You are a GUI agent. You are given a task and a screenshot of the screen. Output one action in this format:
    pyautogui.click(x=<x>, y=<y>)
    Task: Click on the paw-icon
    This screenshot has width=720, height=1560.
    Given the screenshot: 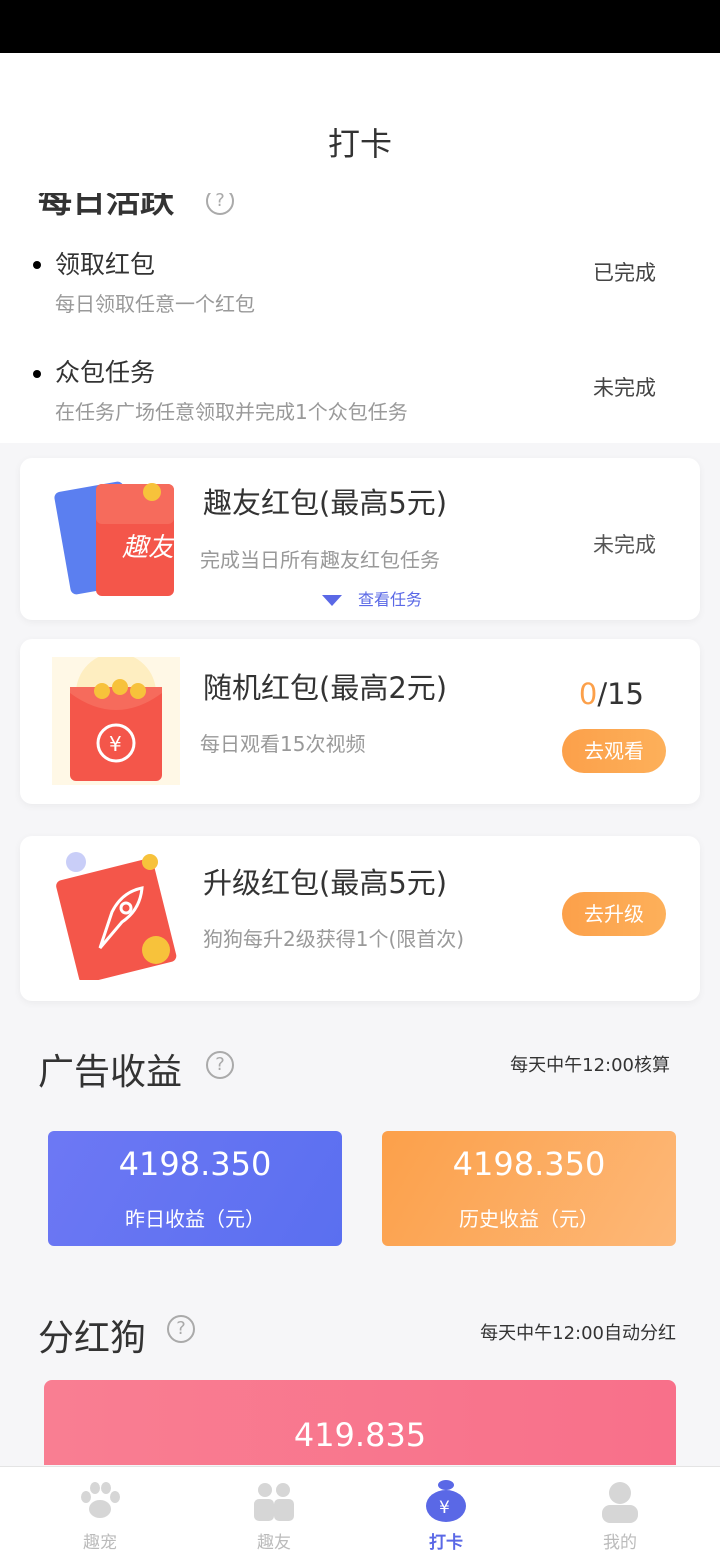 What is the action you would take?
    pyautogui.click(x=100, y=1500)
    